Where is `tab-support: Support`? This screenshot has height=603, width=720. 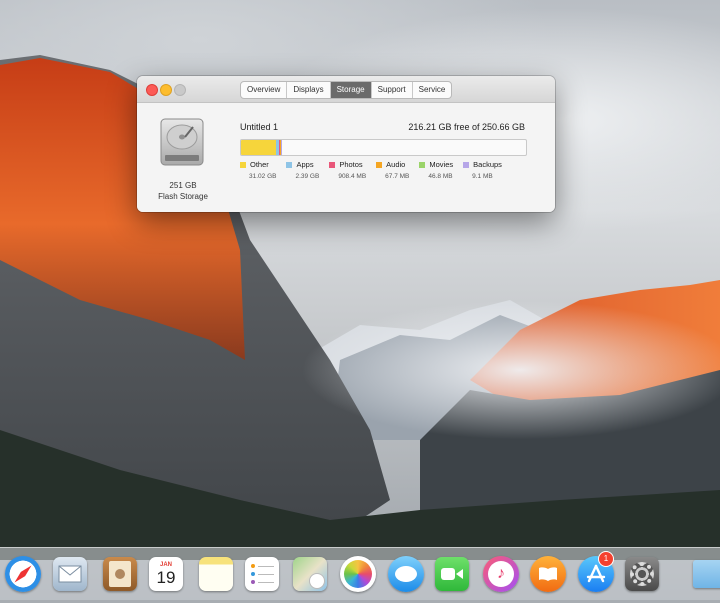
tab-support: Support is located at coordinates (392, 90).